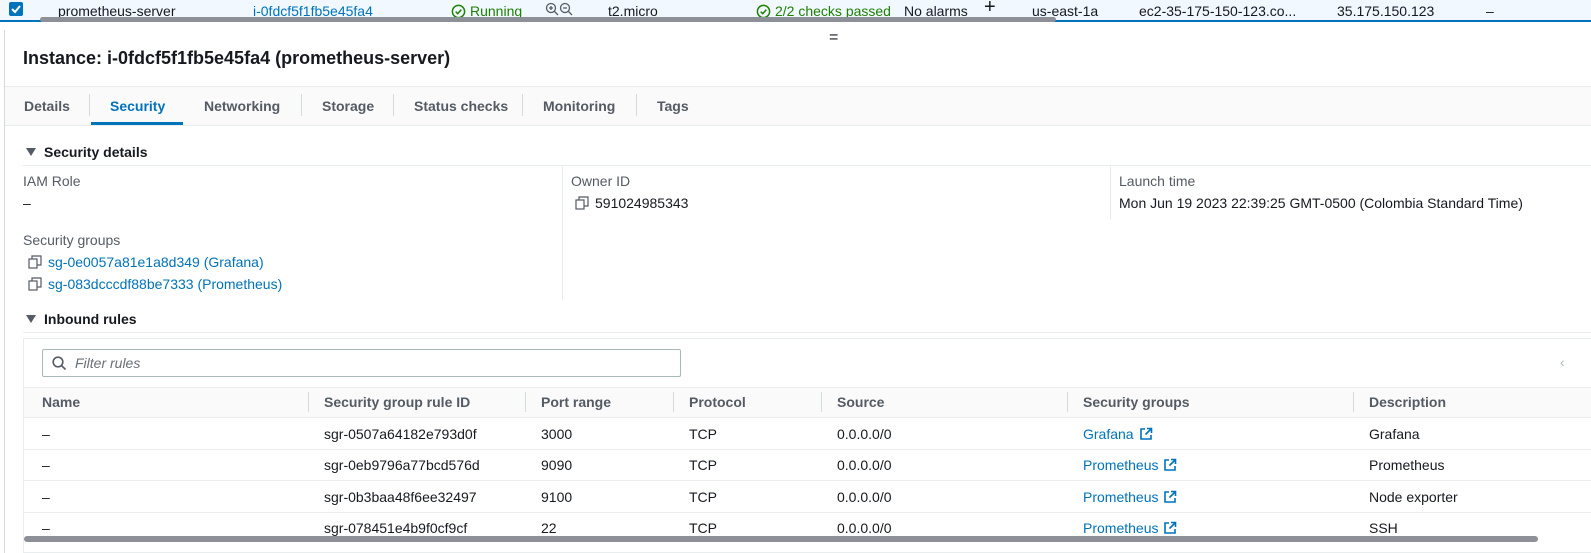 This screenshot has width=1591, height=553. Describe the element at coordinates (47, 106) in the screenshot. I see `tab-details: Details` at that location.